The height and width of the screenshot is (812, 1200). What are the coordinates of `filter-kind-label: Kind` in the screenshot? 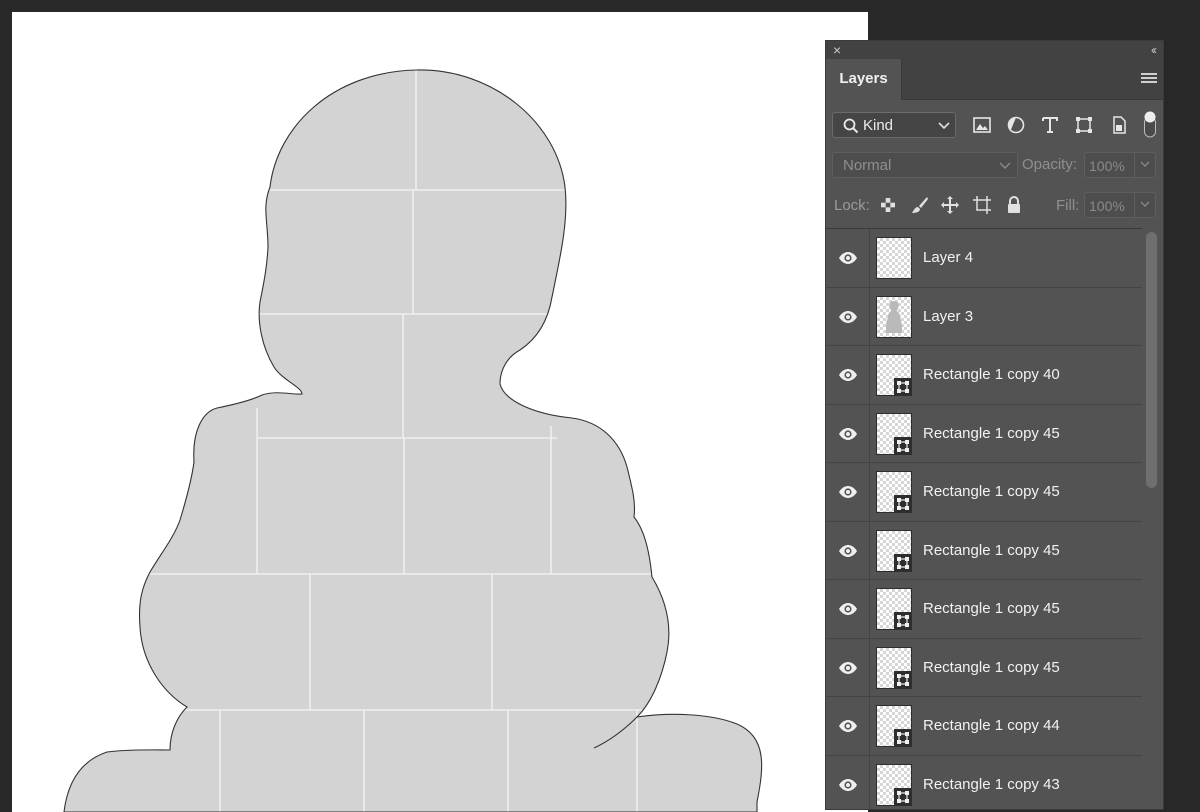 It's located at (878, 125).